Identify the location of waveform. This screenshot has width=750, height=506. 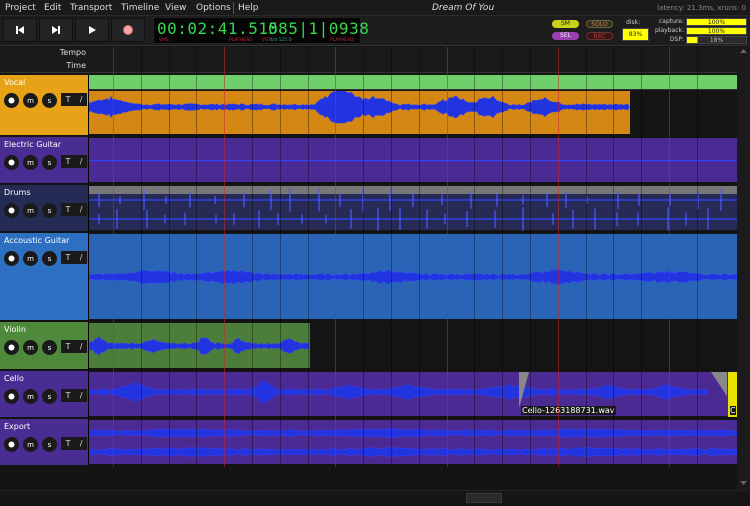
(413, 160).